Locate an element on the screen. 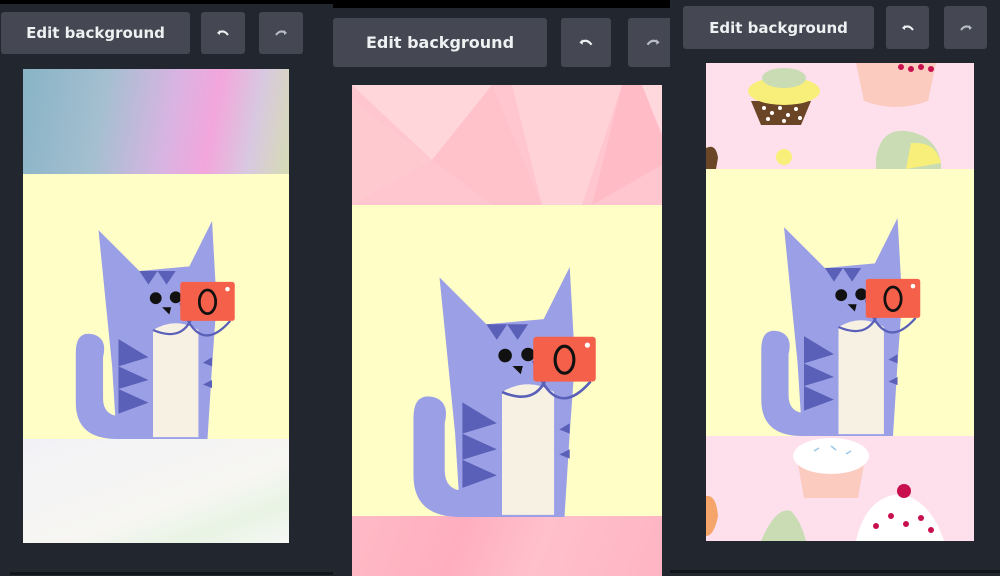 The width and height of the screenshot is (1000, 576). cupcake-pattern-bottom is located at coordinates (825, 489).